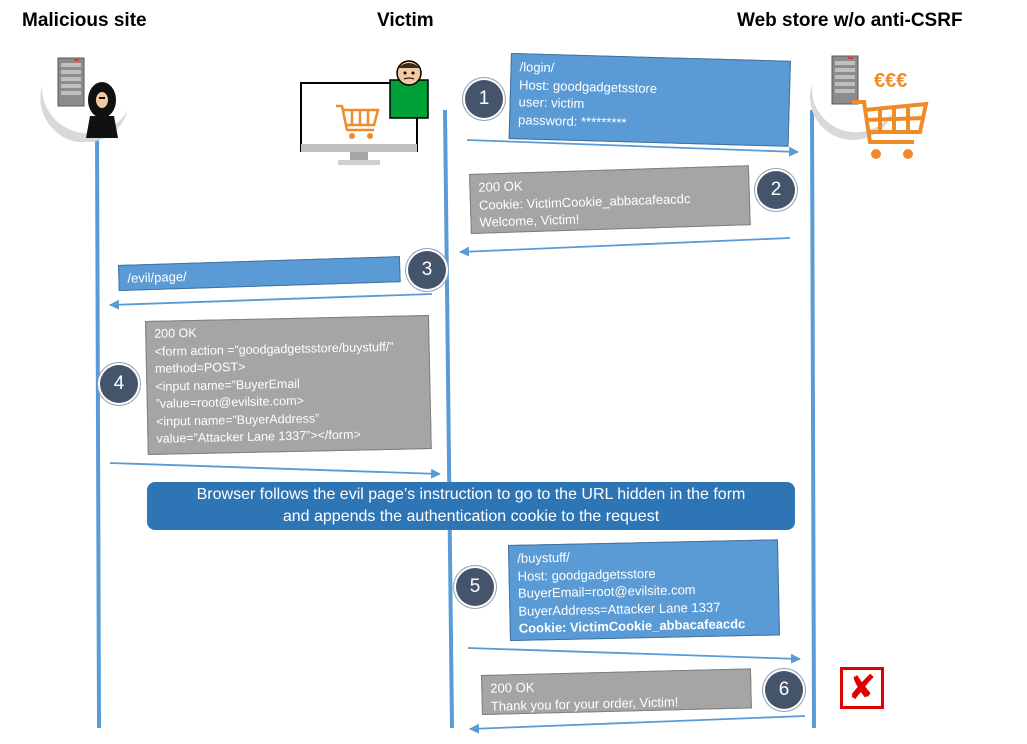 Image resolution: width=1027 pixels, height=744 pixels. I want to click on step-badge-5: 5, so click(475, 587).